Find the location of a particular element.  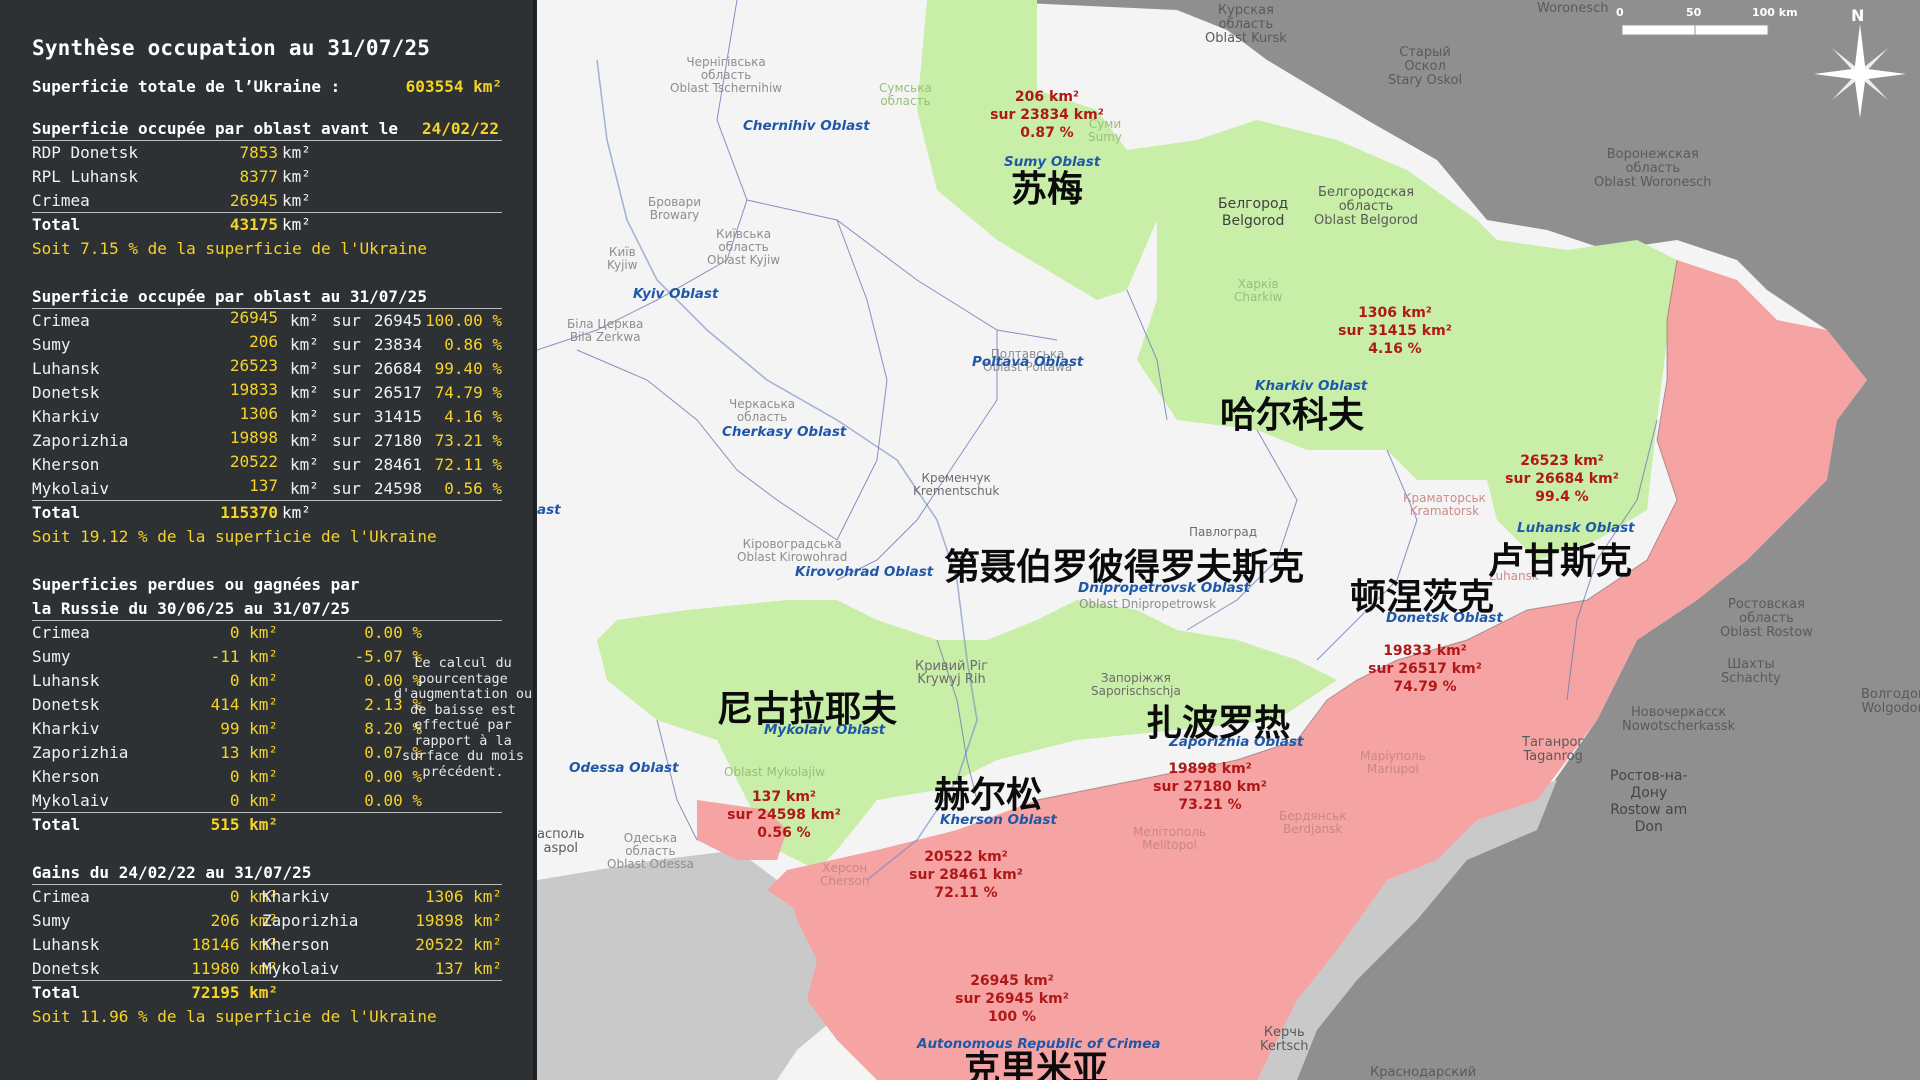

stat-mykolaiv: 137 km² sur 24598 km² 0.56 % is located at coordinates (784, 815).